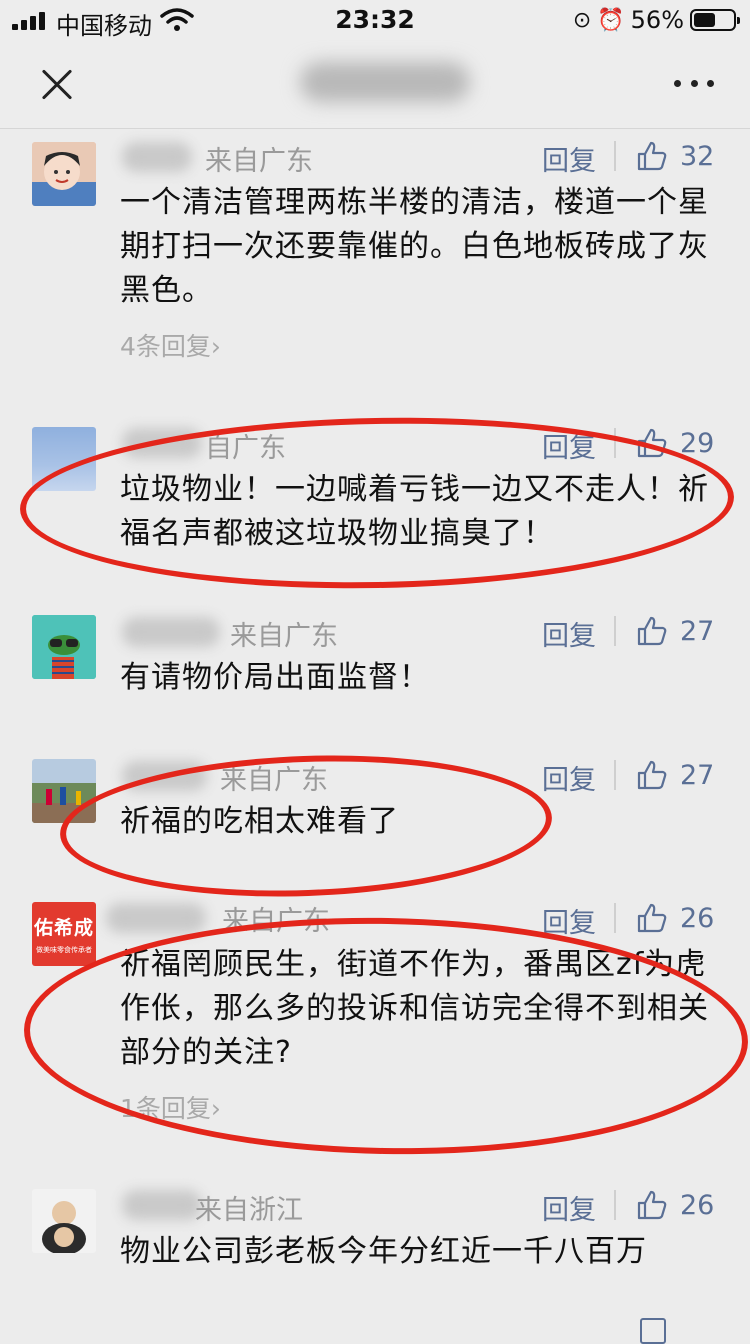  What do you see at coordinates (657, 20) in the screenshot?
I see `battery-percent: 56%` at bounding box center [657, 20].